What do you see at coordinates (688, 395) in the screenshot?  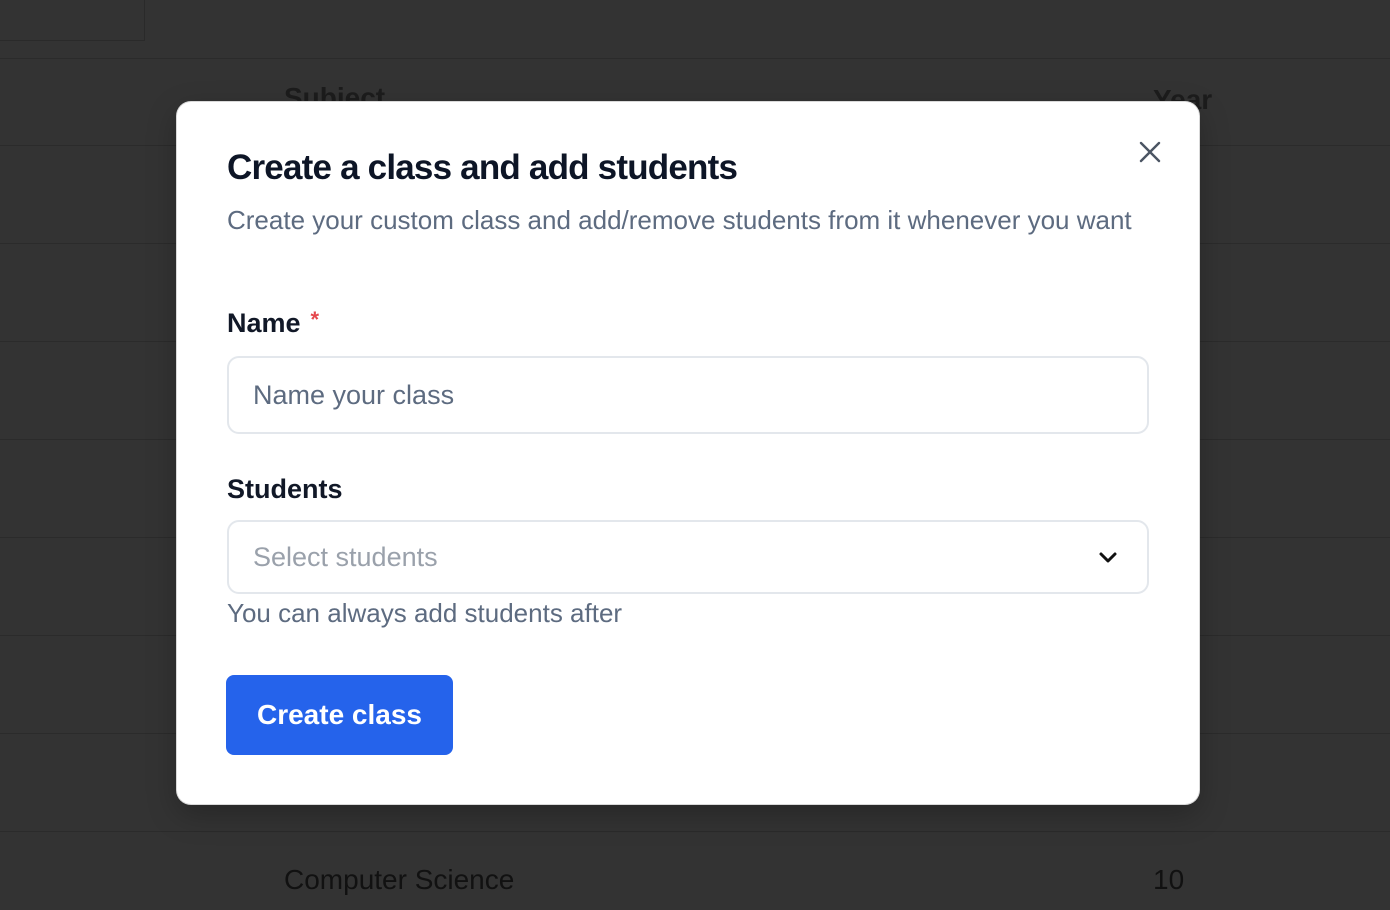 I see `class-name-input` at bounding box center [688, 395].